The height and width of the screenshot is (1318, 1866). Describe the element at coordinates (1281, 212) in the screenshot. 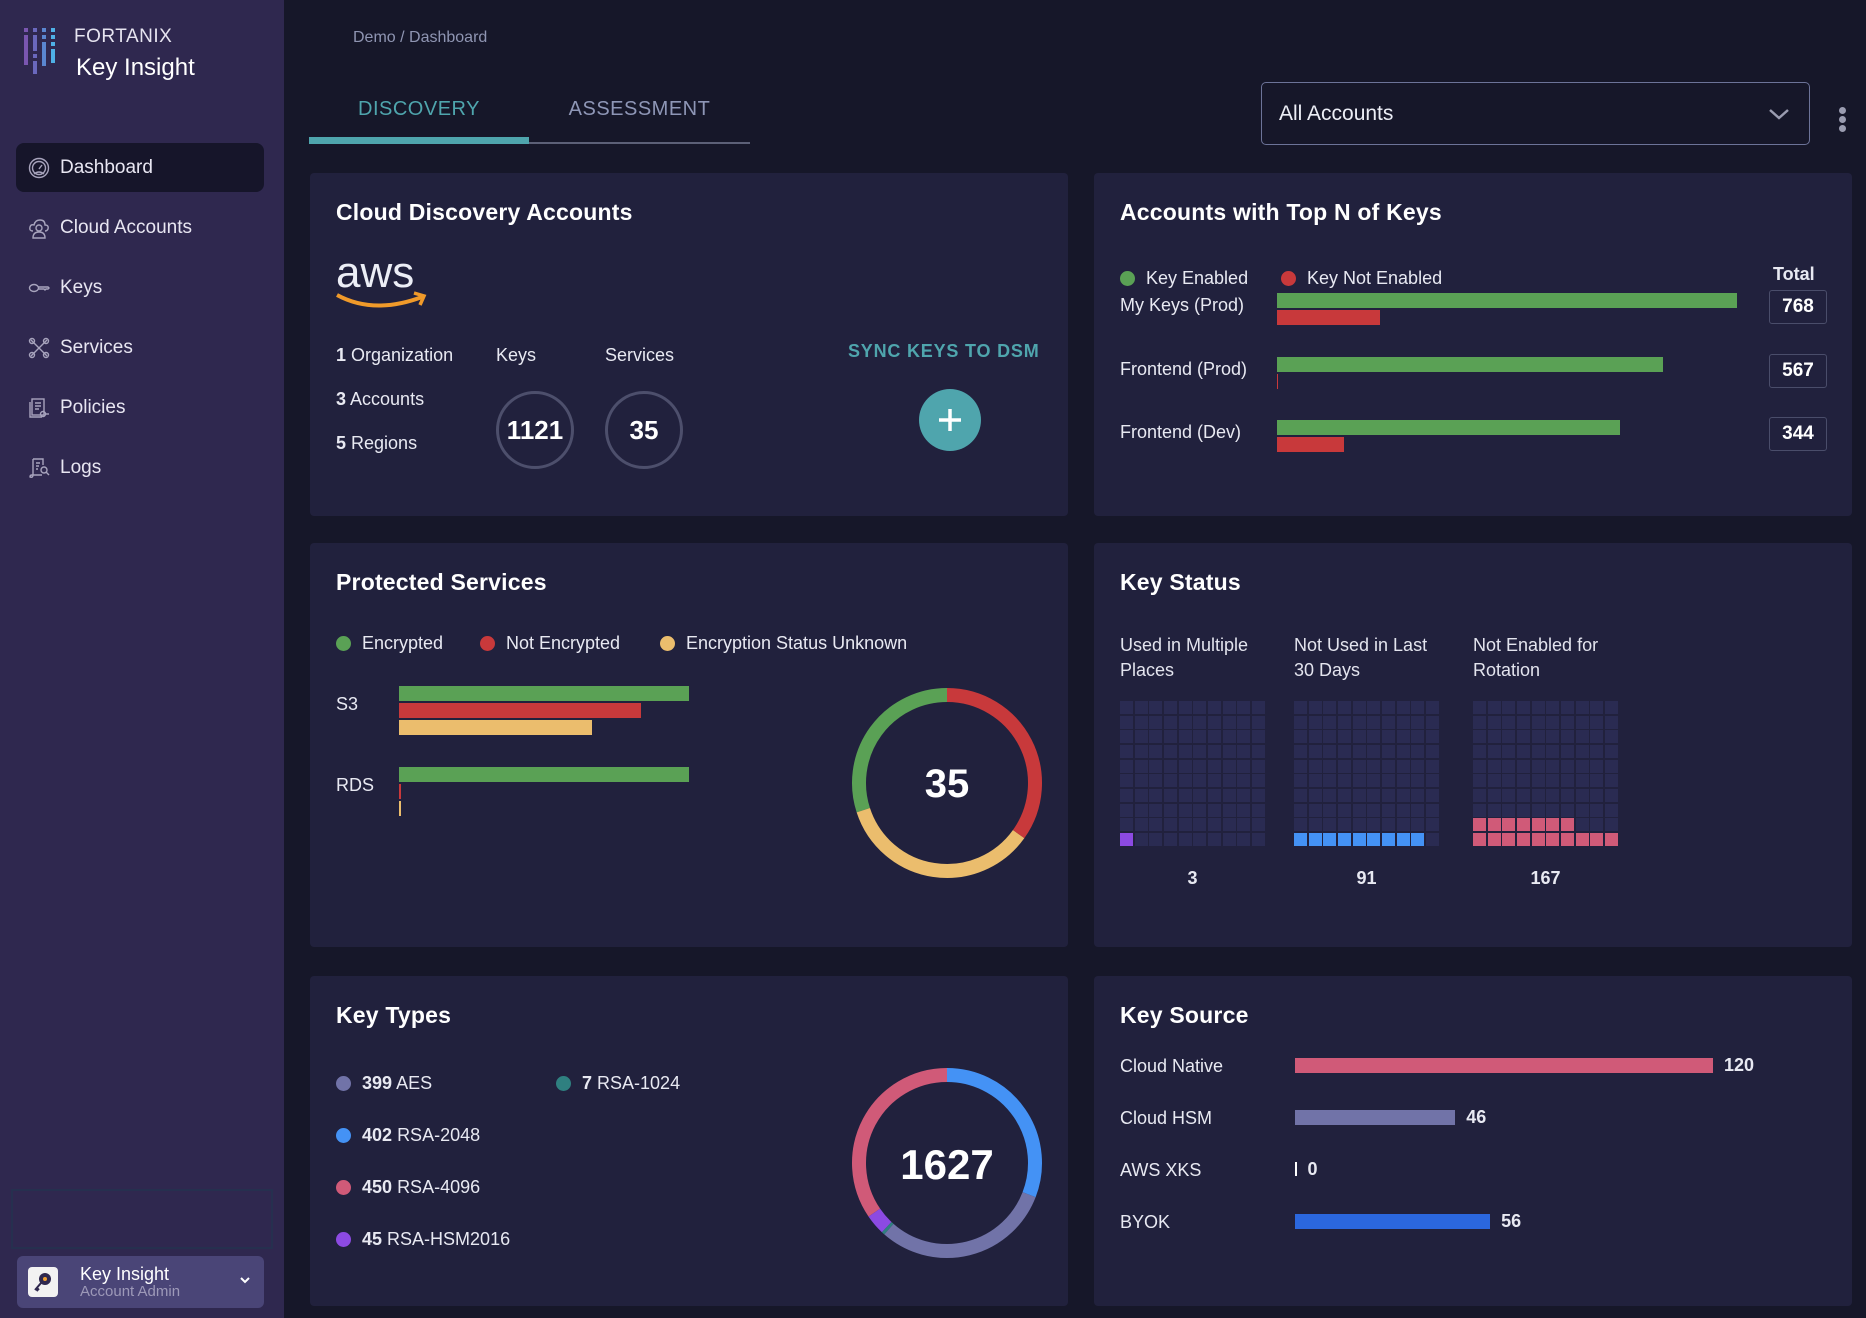

I see `card-title: Accounts with Top N of Keys` at that location.